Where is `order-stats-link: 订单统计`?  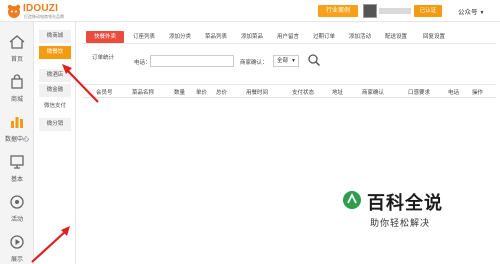 order-stats-link: 订单统计 is located at coordinates (103, 57).